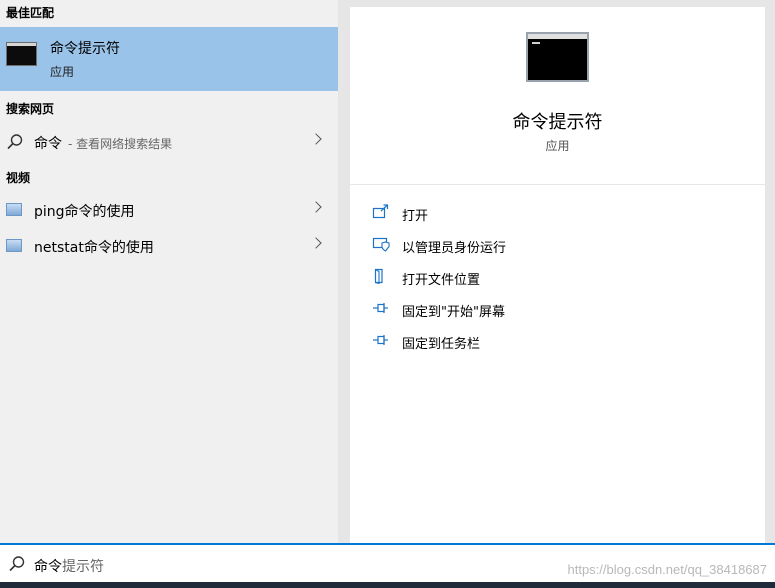 The width and height of the screenshot is (775, 588). Describe the element at coordinates (387, 562) in the screenshot. I see `search-box: 命令提示符 https://blog.csdn.net/qq_38418687` at that location.